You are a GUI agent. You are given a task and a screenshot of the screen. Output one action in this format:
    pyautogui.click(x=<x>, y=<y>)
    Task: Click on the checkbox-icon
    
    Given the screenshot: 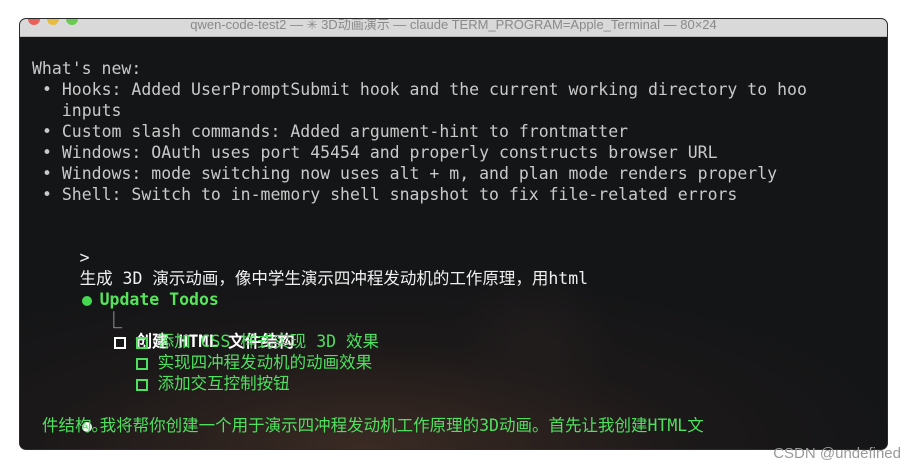 What is the action you would take?
    pyautogui.click(x=141, y=384)
    